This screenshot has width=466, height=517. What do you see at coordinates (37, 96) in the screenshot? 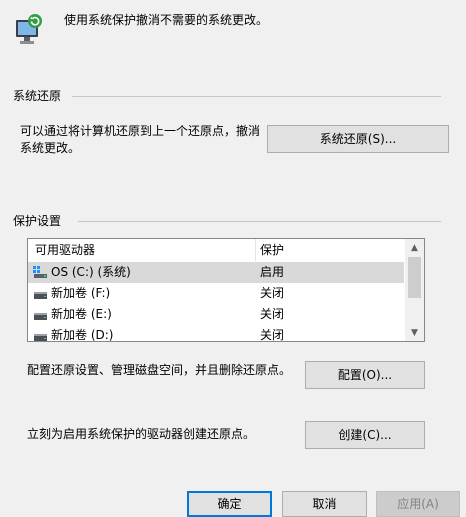
I see `restore-group-label: 系统还原` at bounding box center [37, 96].